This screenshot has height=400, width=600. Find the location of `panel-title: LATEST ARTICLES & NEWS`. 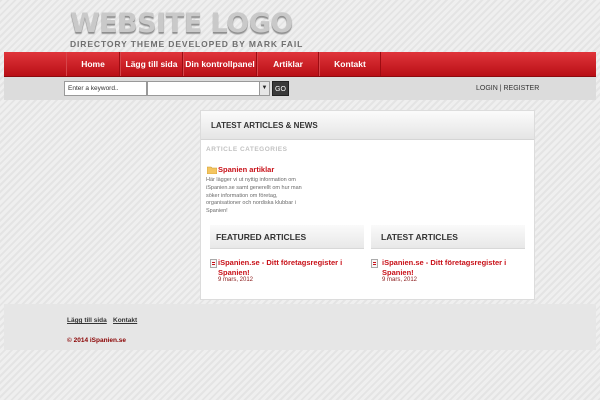

panel-title: LATEST ARTICLES & NEWS is located at coordinates (264, 125).